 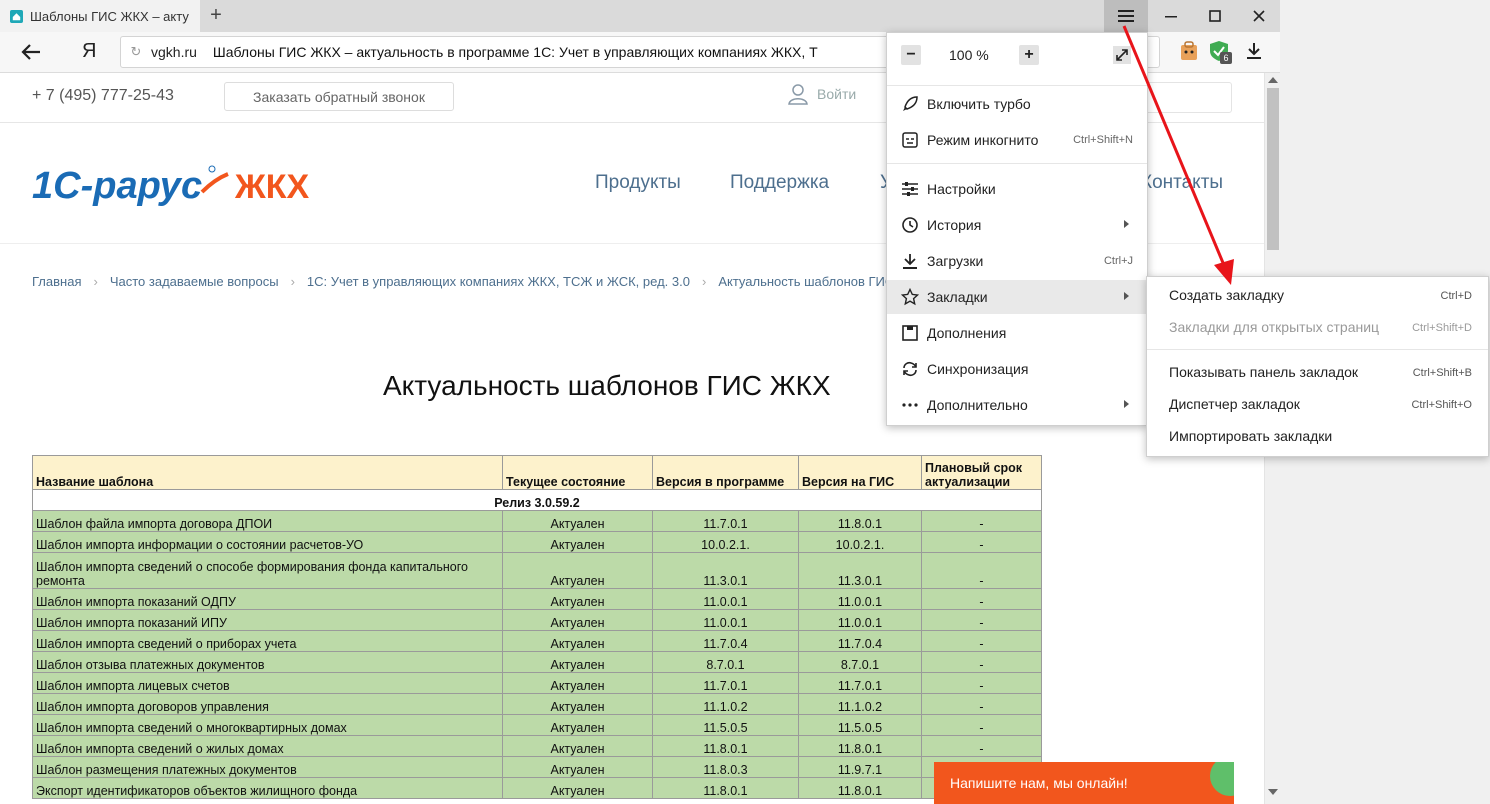 I want to click on gis-version-cell: 8.7.0.1, so click(x=860, y=662).